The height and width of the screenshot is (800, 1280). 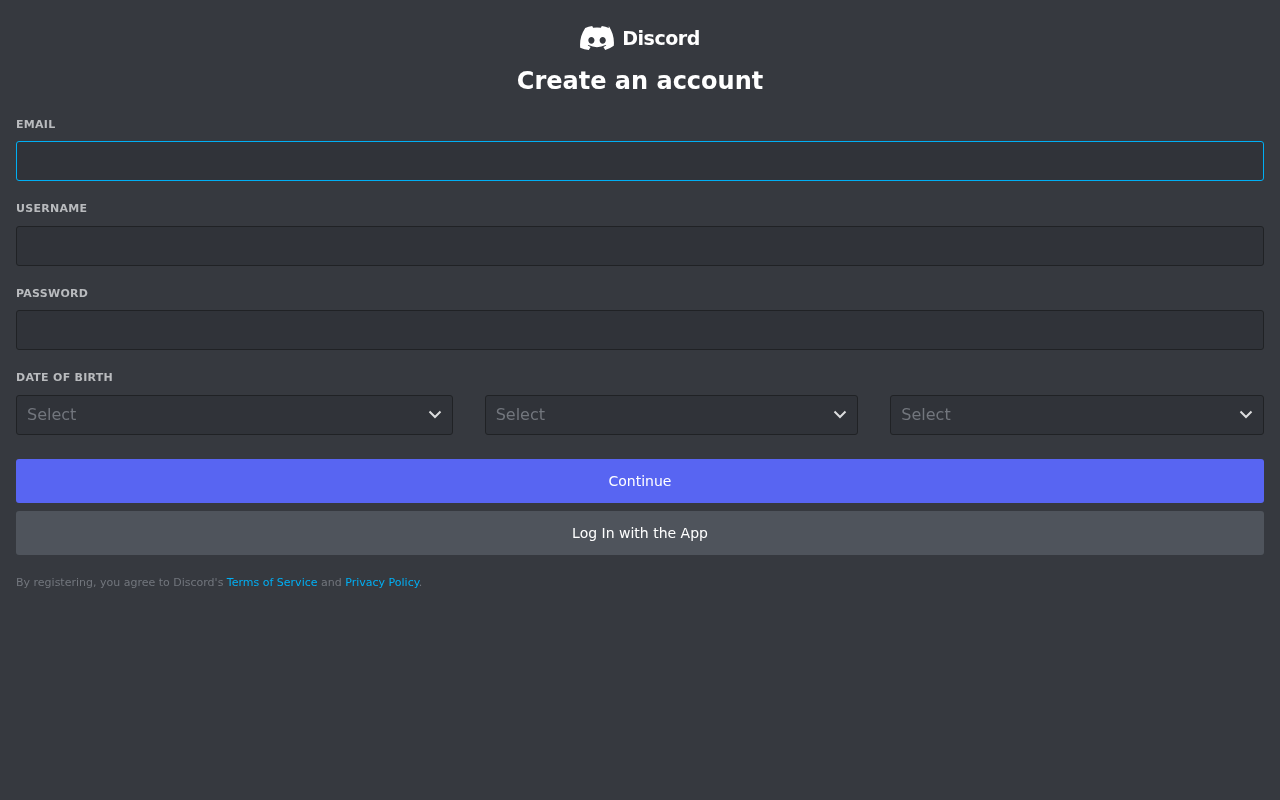 I want to click on continue-button: Continue, so click(x=640, y=480).